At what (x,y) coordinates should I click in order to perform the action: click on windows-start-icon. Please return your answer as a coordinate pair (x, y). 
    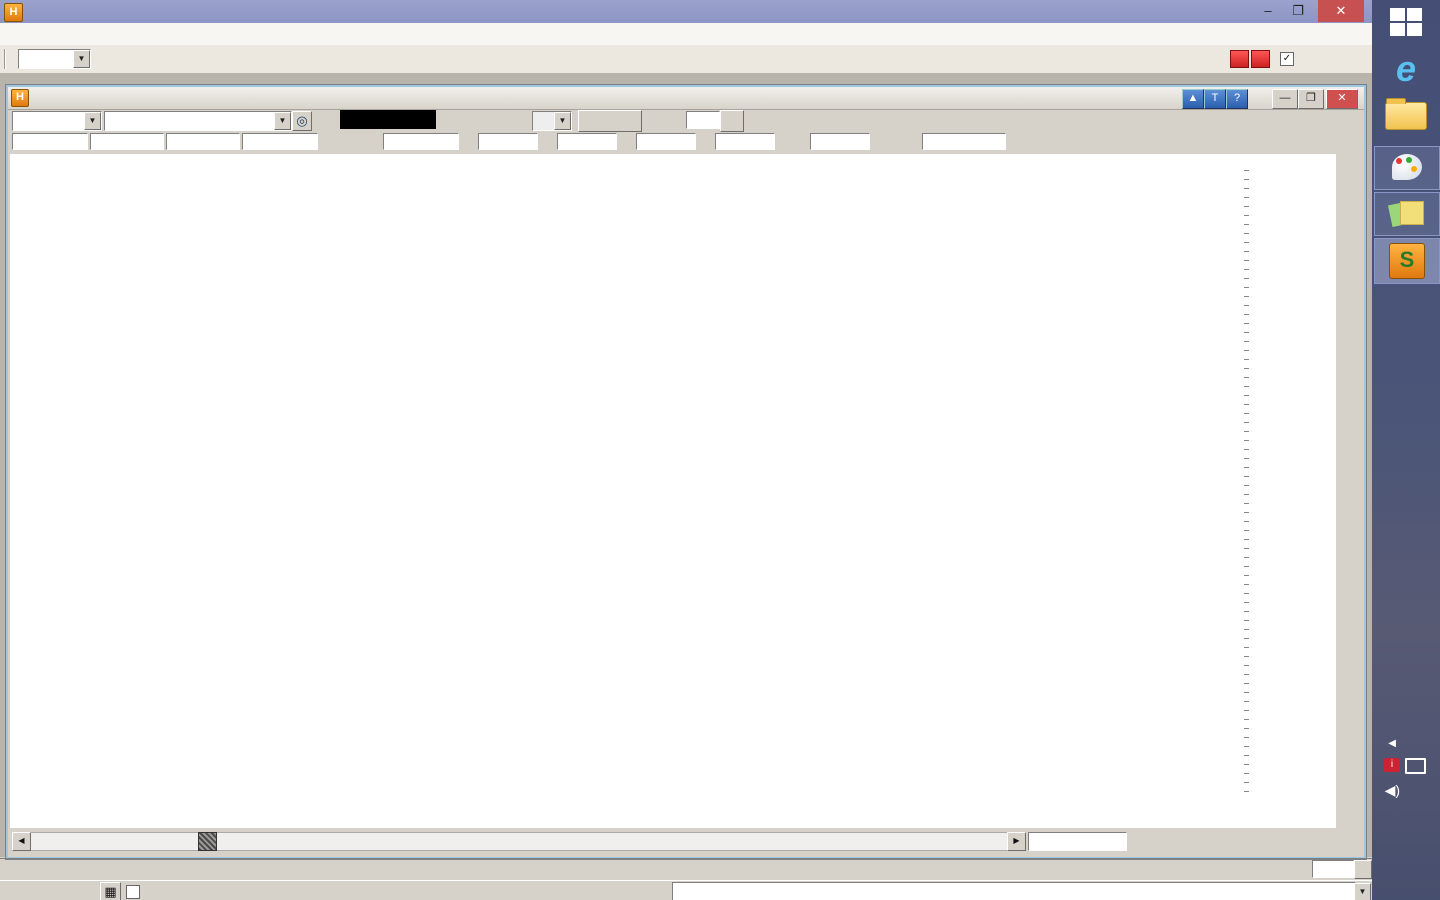
    Looking at the image, I should click on (1406, 22).